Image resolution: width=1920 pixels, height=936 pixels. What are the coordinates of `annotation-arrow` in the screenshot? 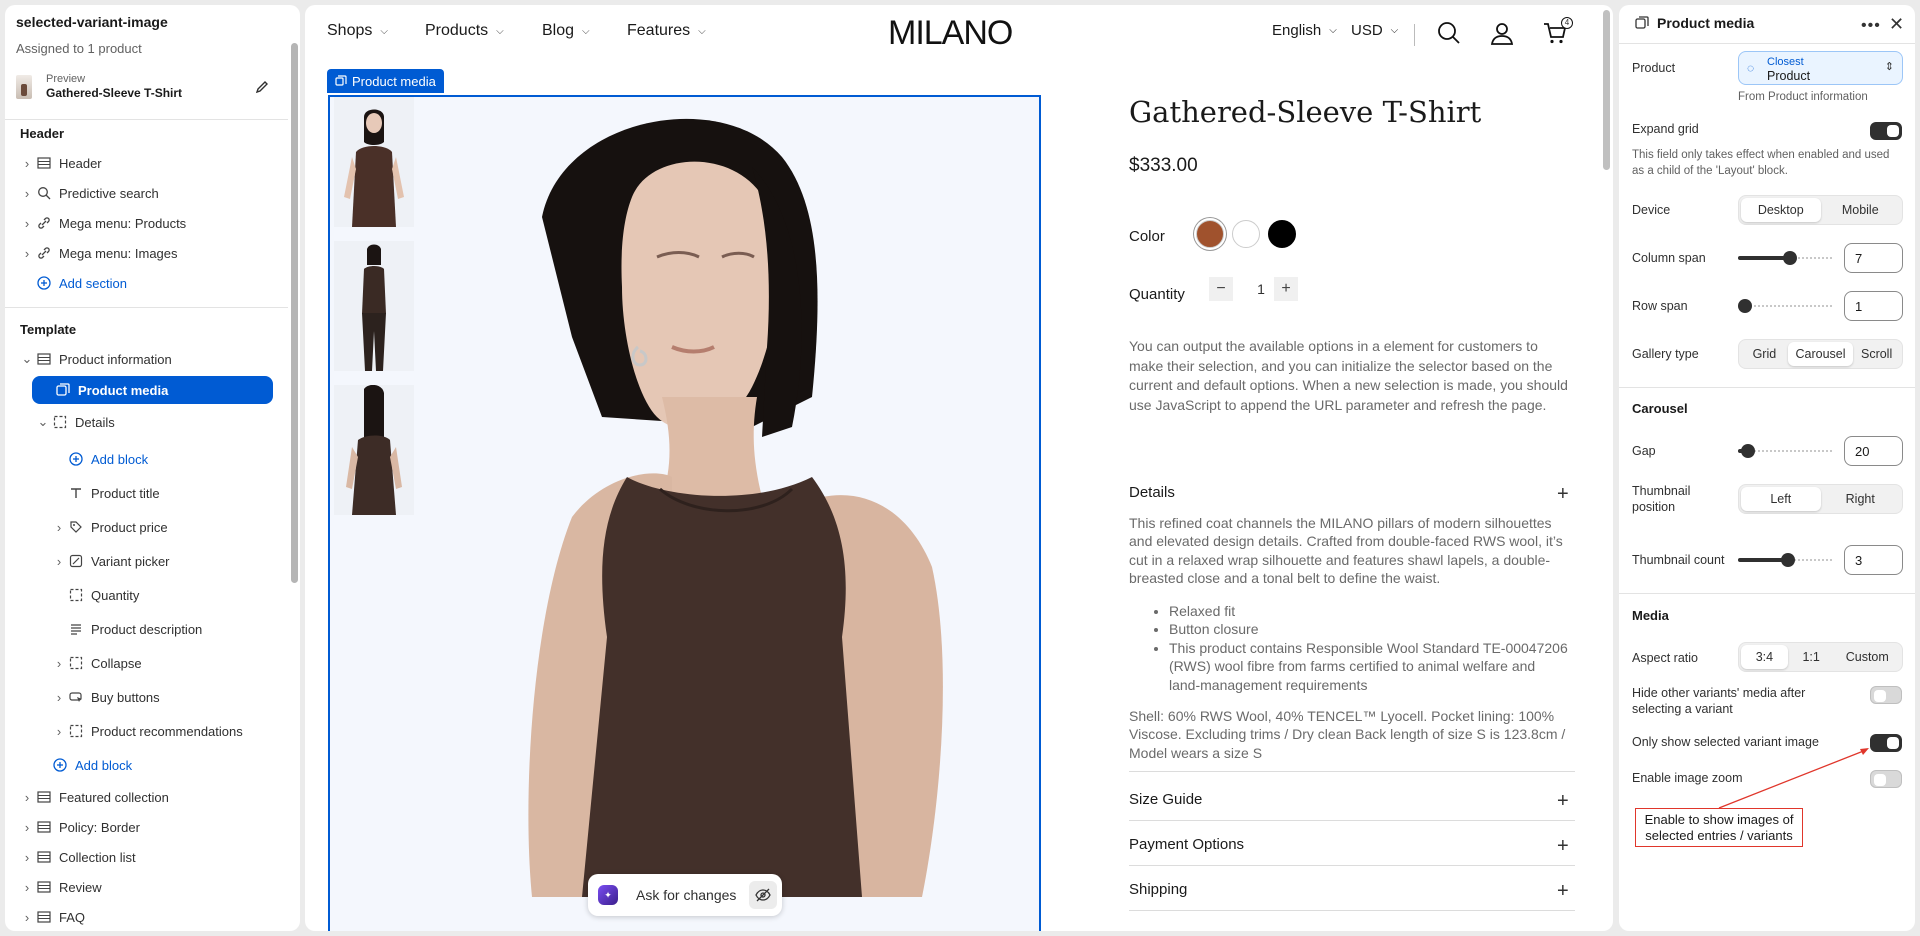 It's located at (1793, 778).